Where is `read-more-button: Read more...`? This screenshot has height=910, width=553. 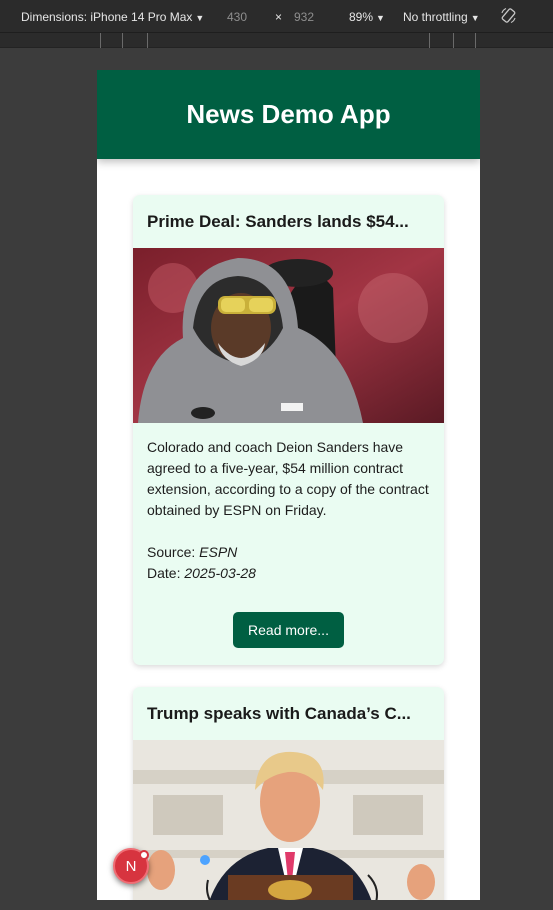 read-more-button: Read more... is located at coordinates (288, 630).